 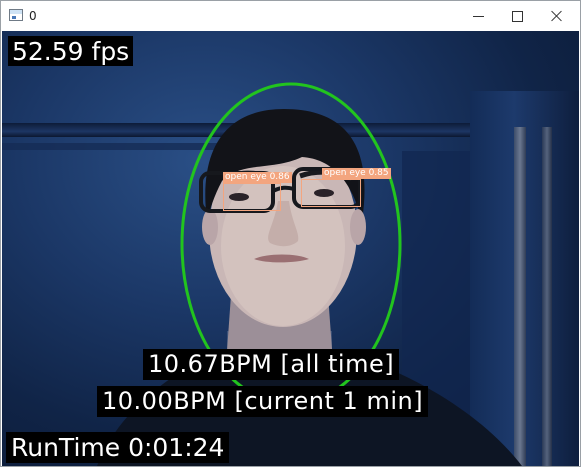 What do you see at coordinates (263, 401) in the screenshot?
I see `bpm-current-readout: 10.00BPM [current 1 min]` at bounding box center [263, 401].